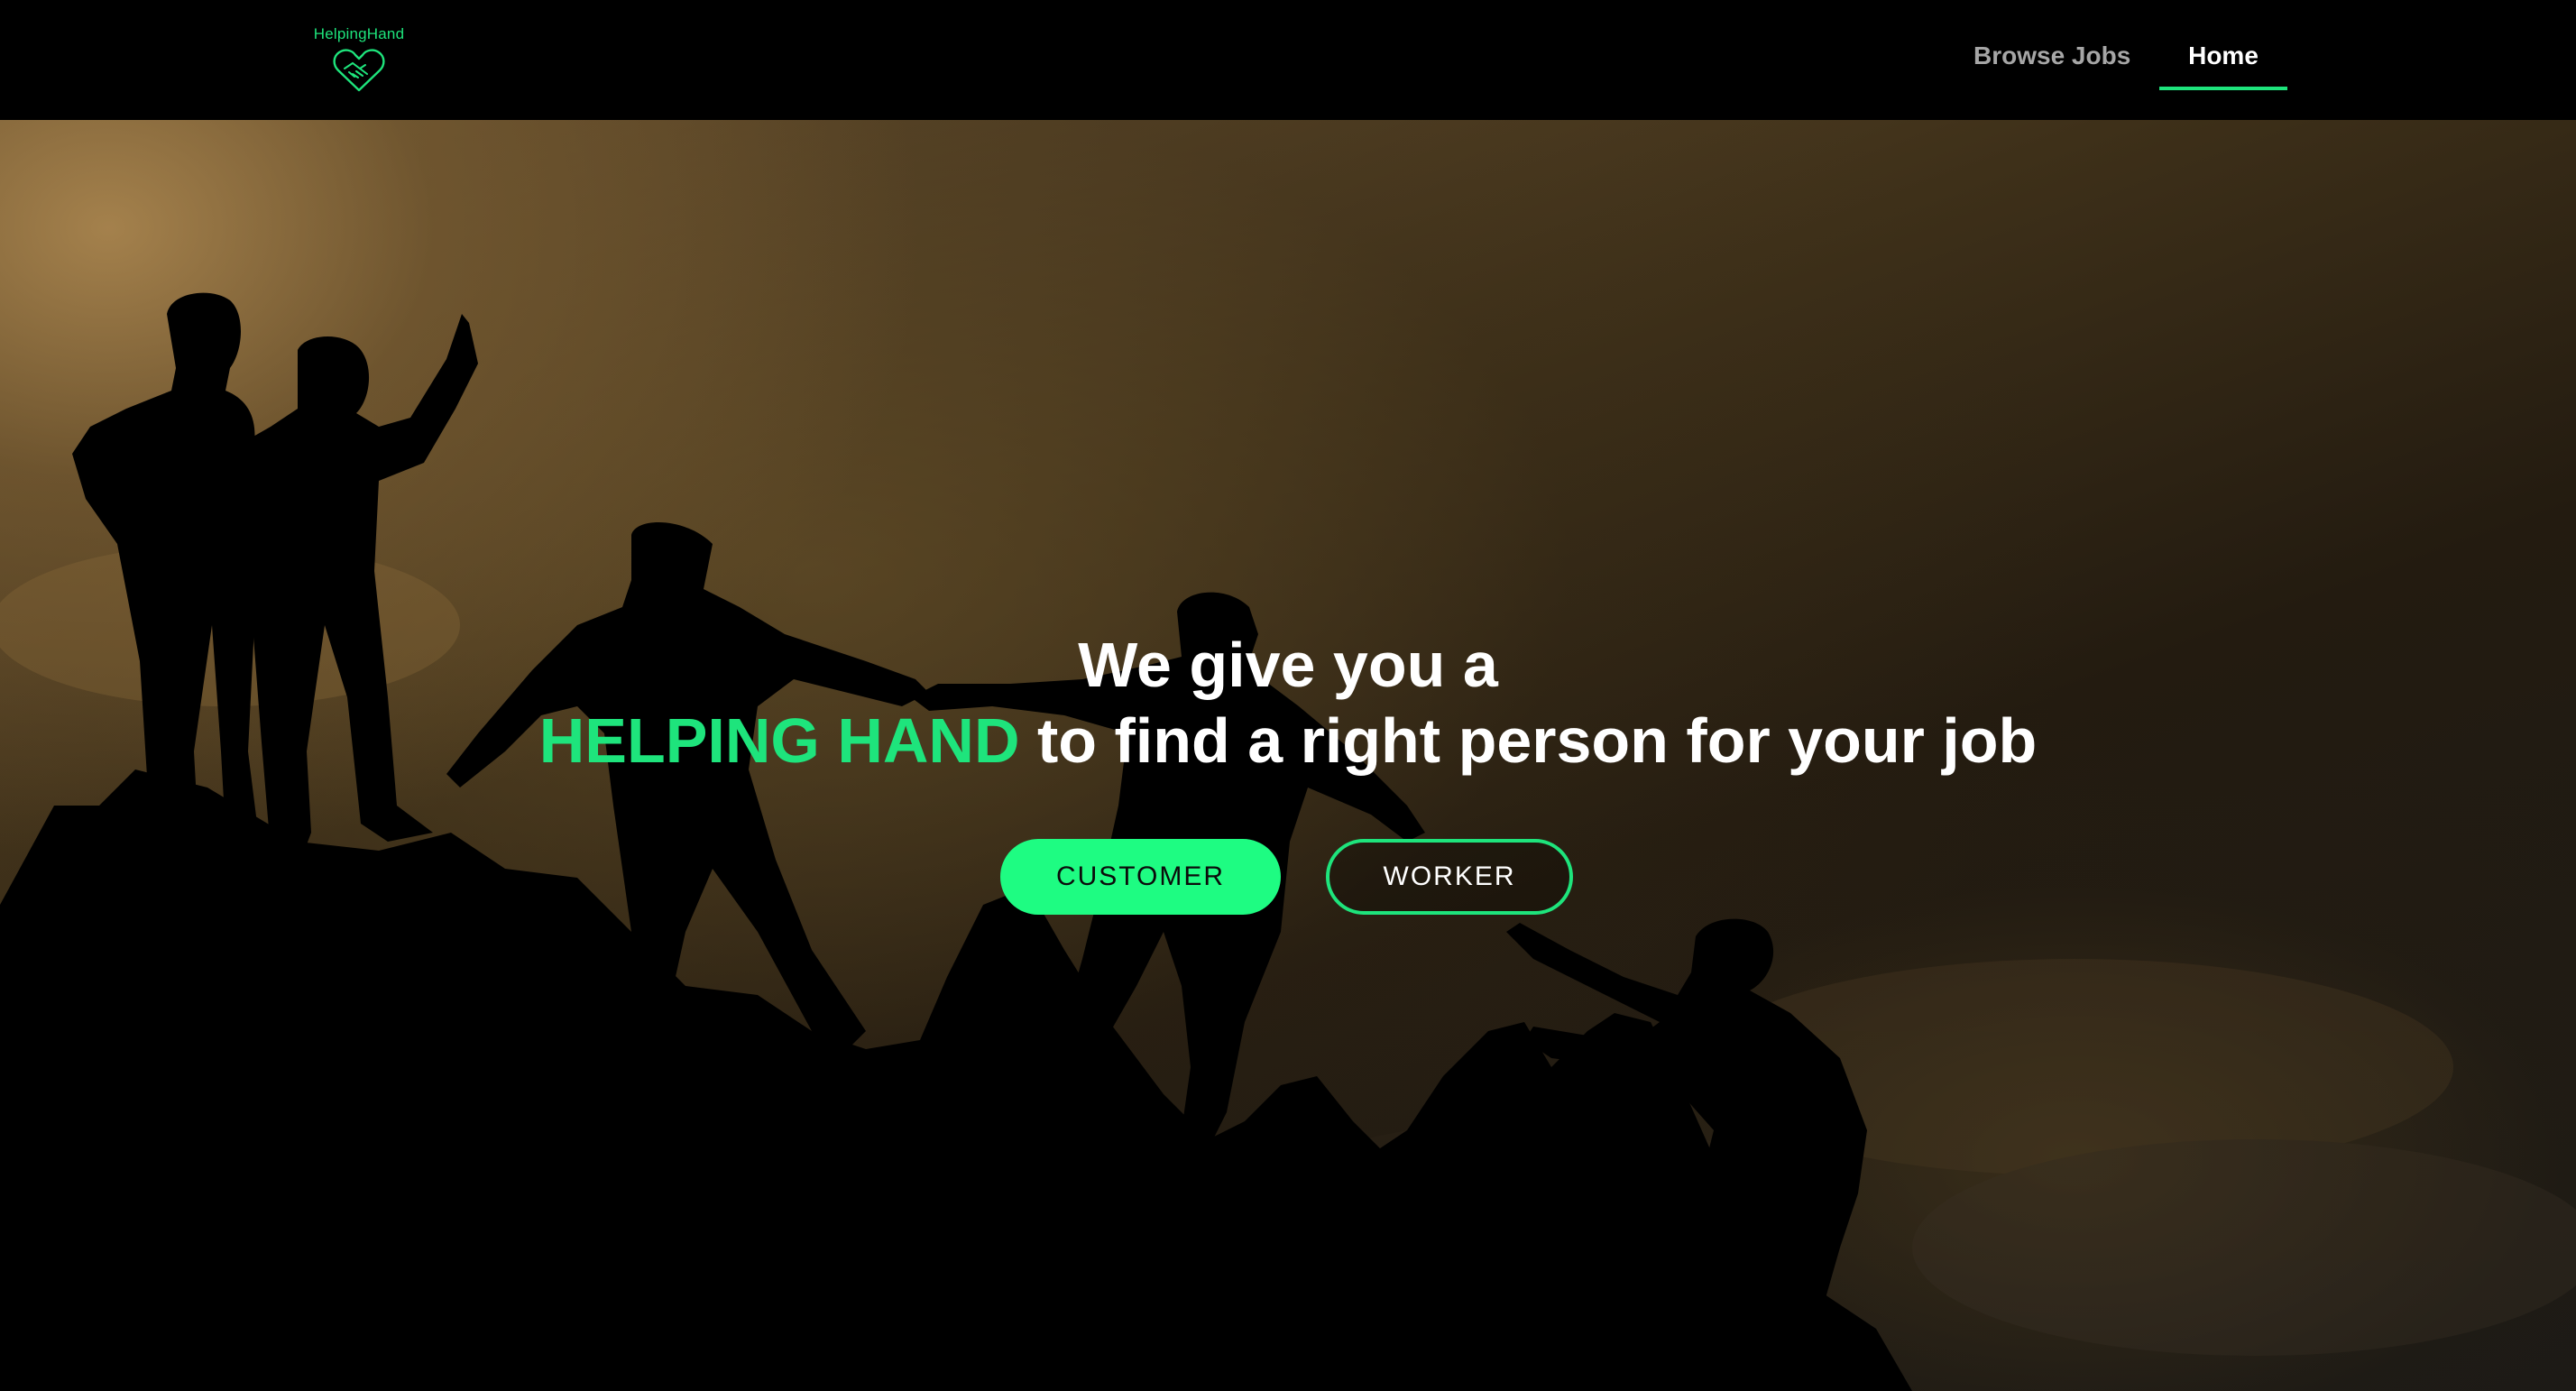 The image size is (2576, 1391). Describe the element at coordinates (779, 740) in the screenshot. I see `hero-highlight: HELPING HAND` at that location.